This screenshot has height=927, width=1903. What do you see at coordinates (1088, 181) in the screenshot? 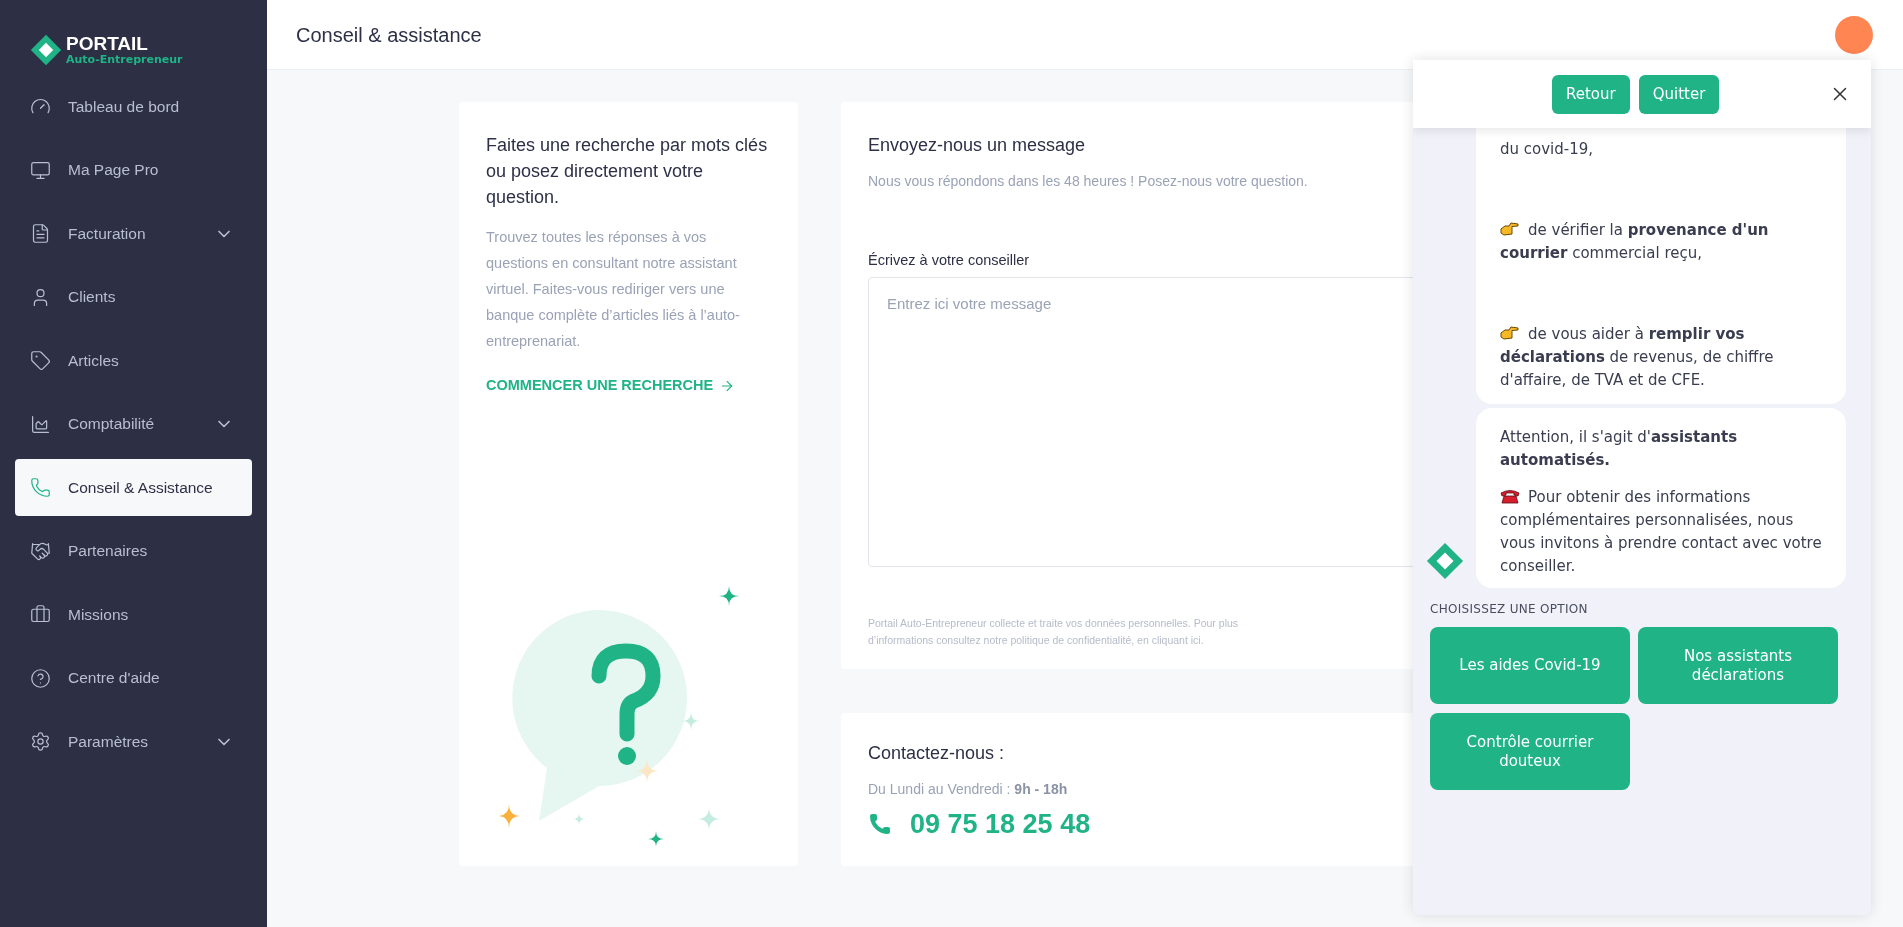
I see `card-subtitle: Nous vous répondons dans les 48 heures ! Posez-nous votre question.` at bounding box center [1088, 181].